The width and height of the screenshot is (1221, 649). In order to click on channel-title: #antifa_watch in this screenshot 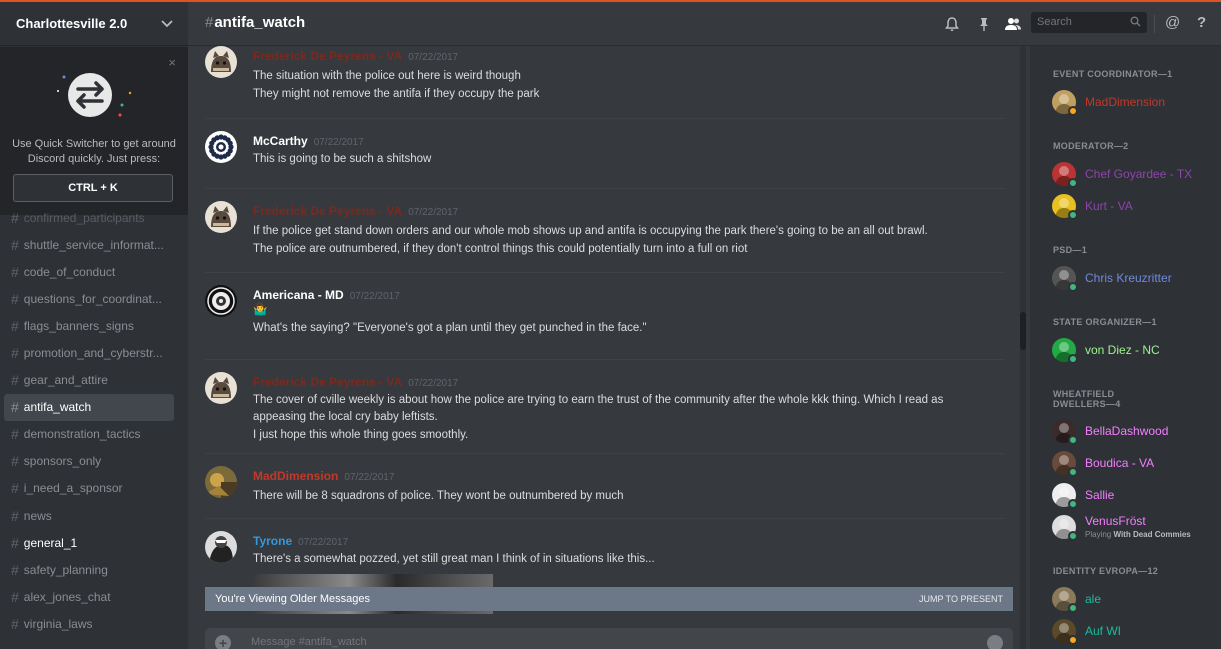, I will do `click(255, 22)`.